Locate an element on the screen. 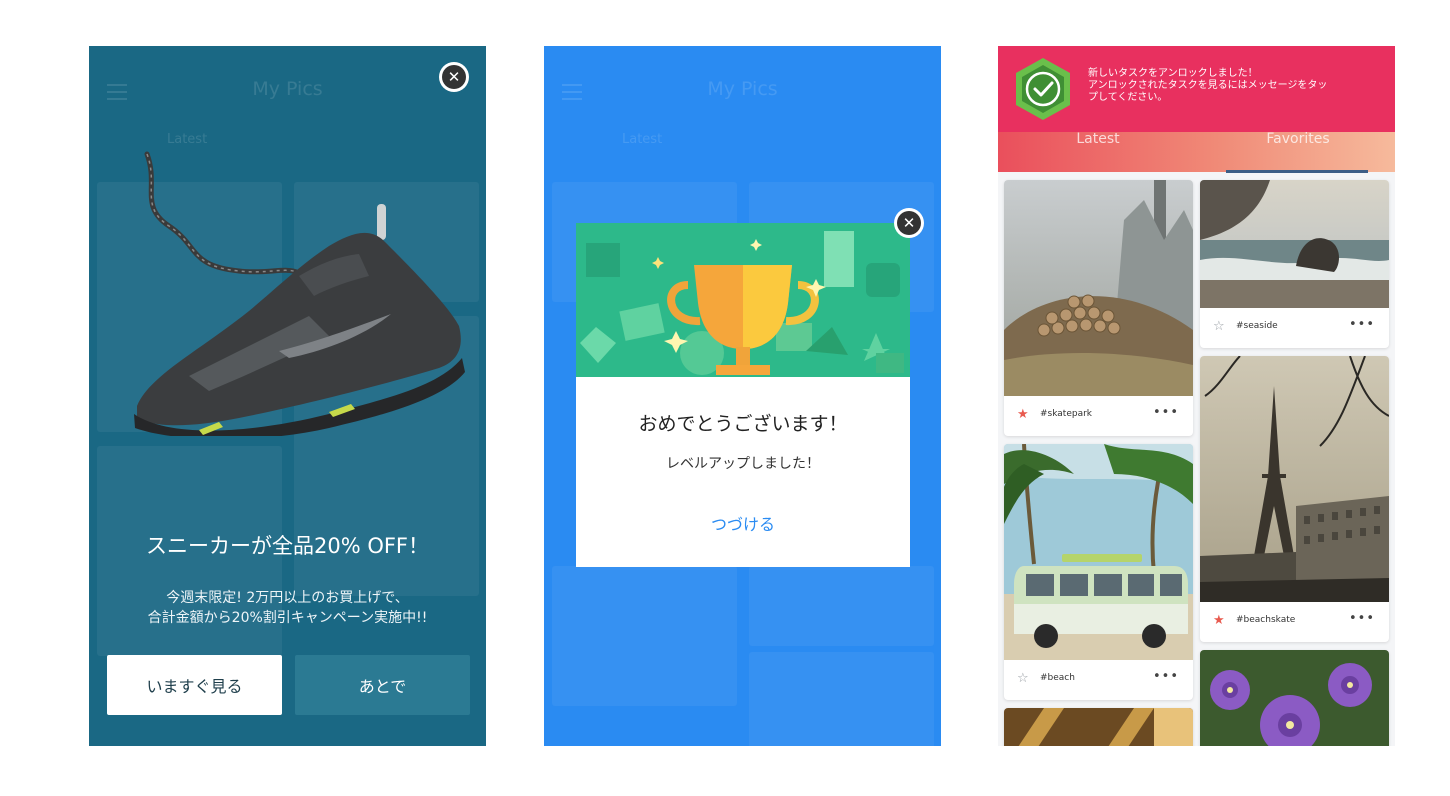 The height and width of the screenshot is (796, 1450). card-footer: ★ #beachskate ••• is located at coordinates (1294, 622).